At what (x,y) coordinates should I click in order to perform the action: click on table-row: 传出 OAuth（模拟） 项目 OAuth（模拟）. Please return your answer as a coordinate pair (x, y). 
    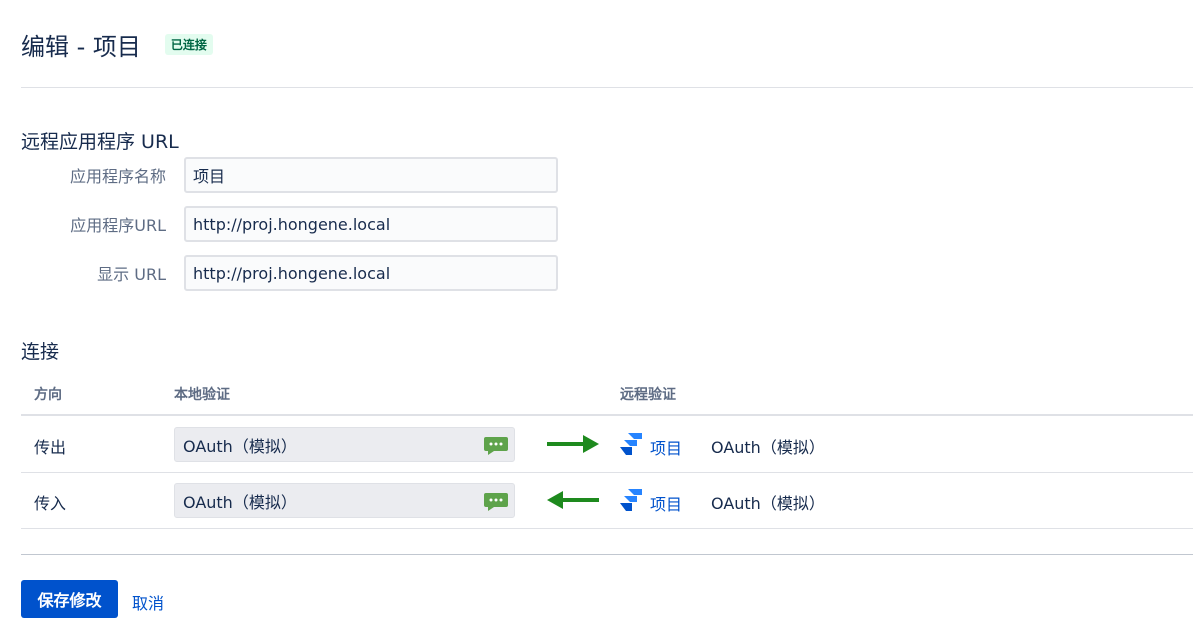
    Looking at the image, I should click on (607, 444).